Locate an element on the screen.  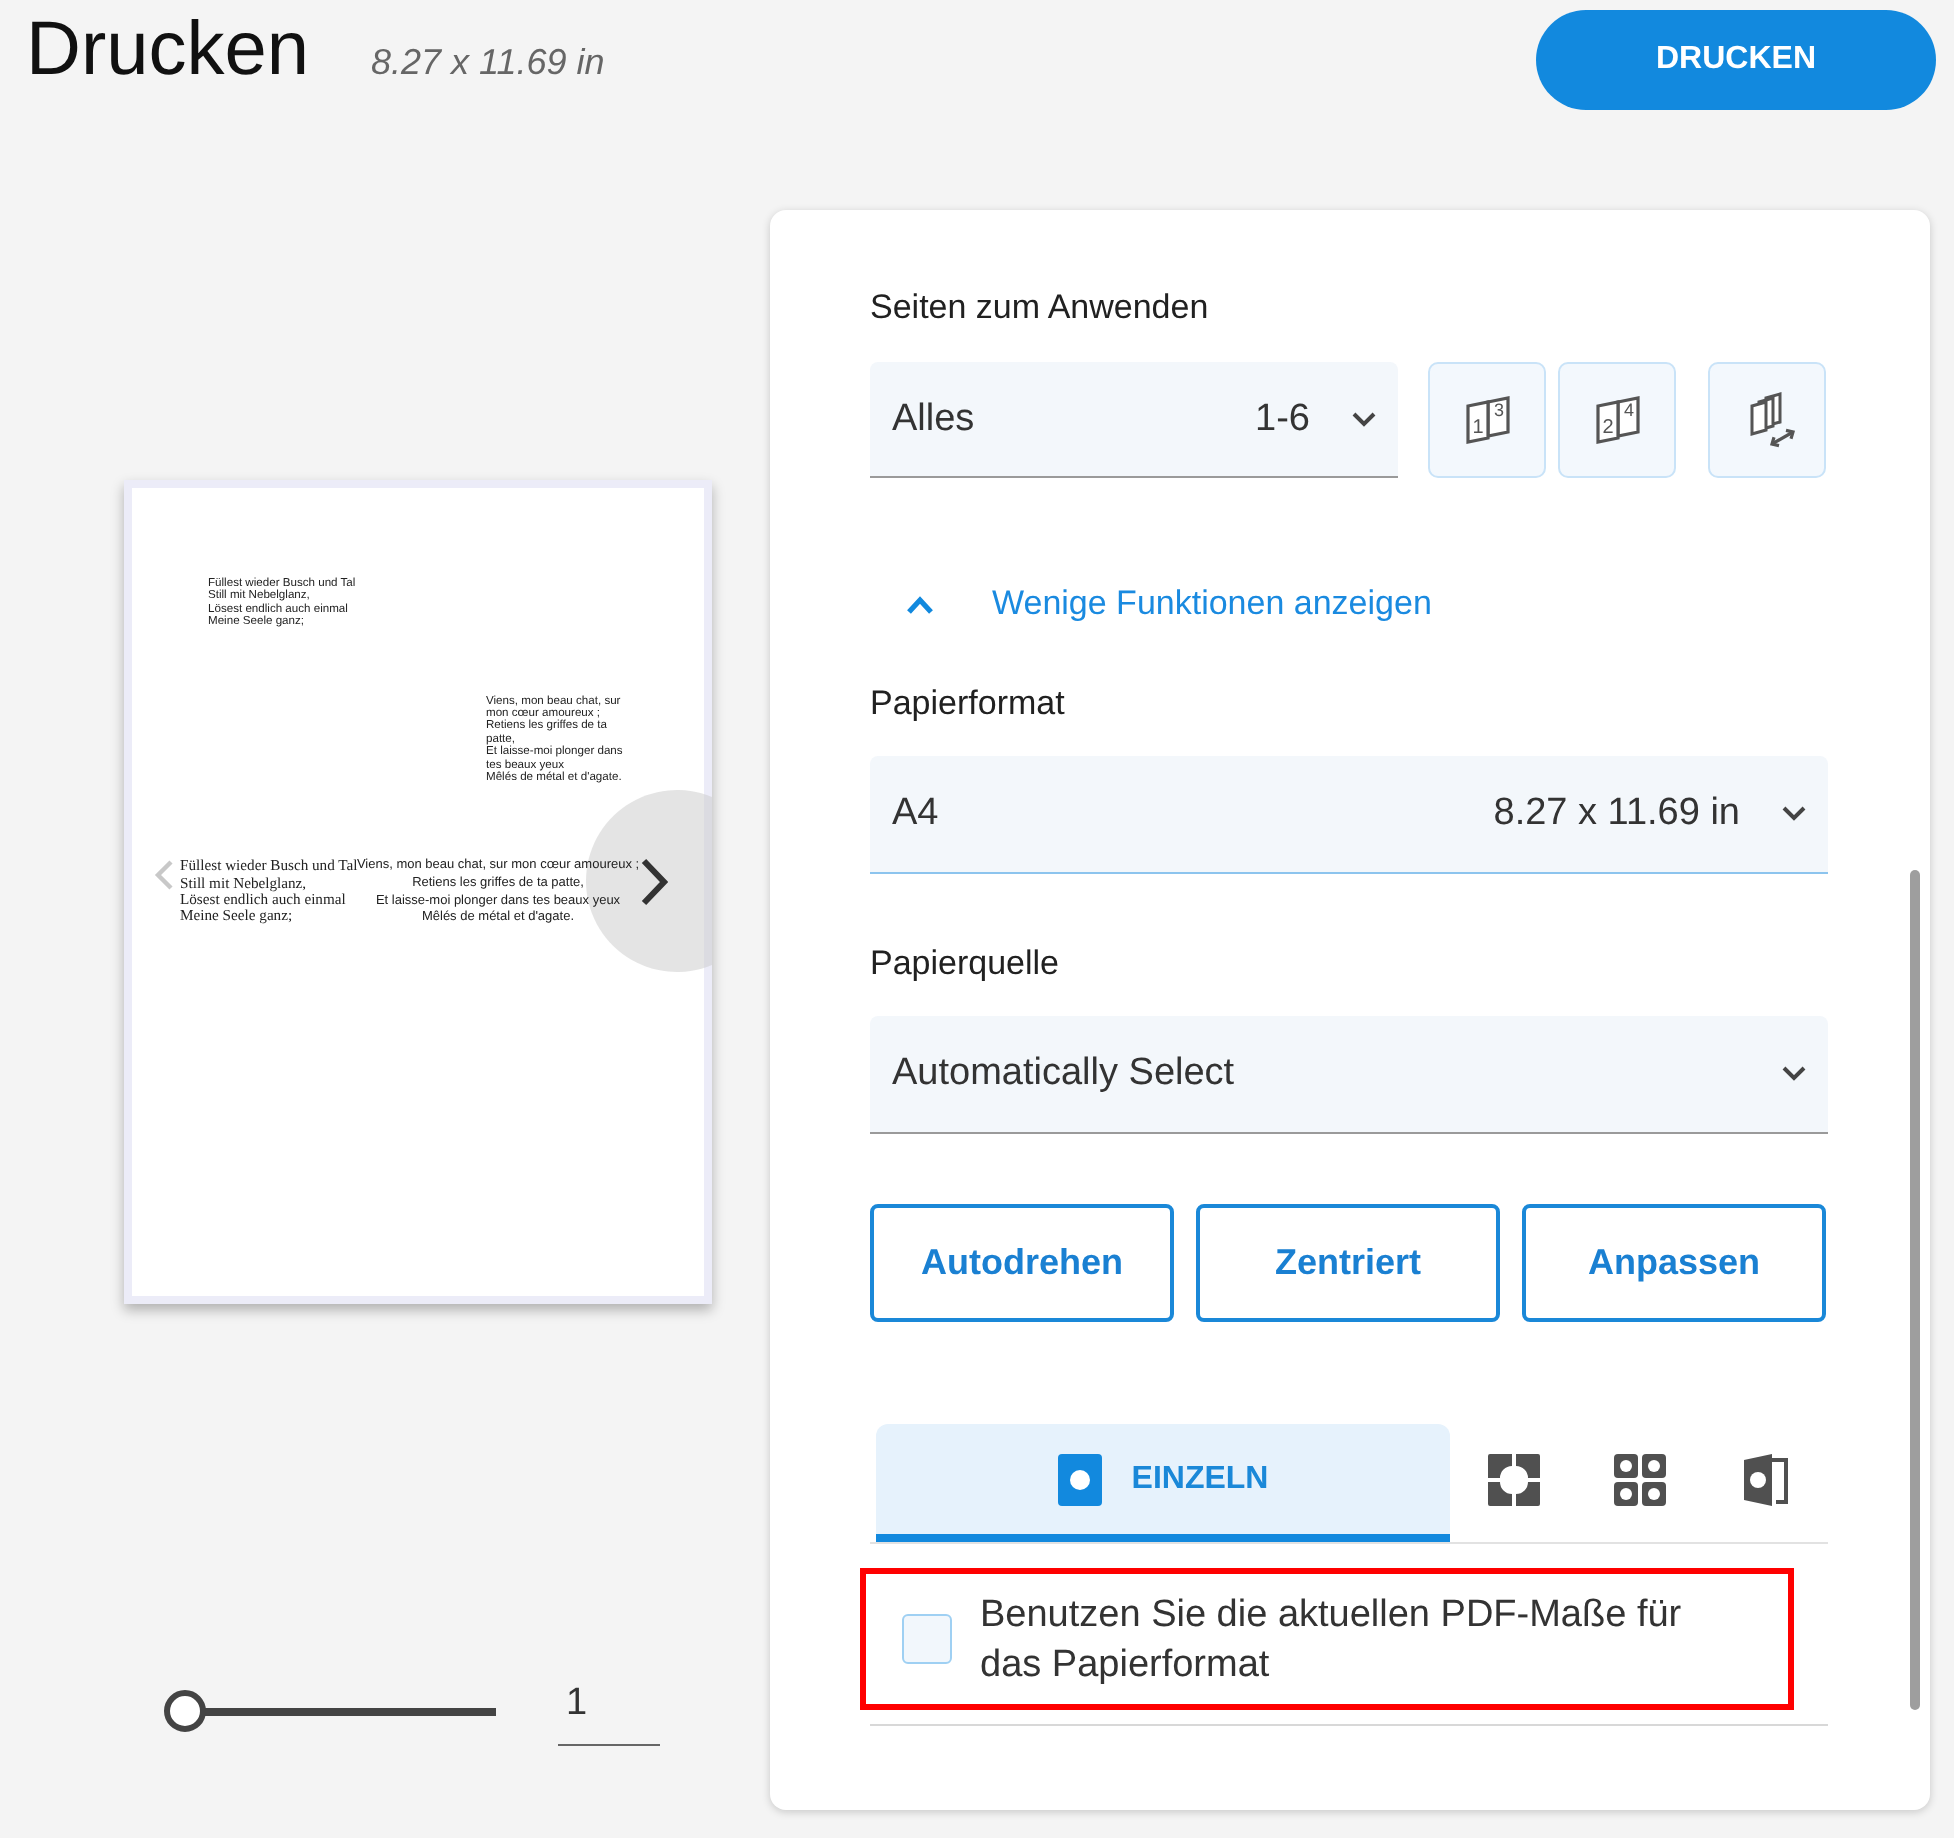
print-button: DRUCKEN is located at coordinates (1736, 60).